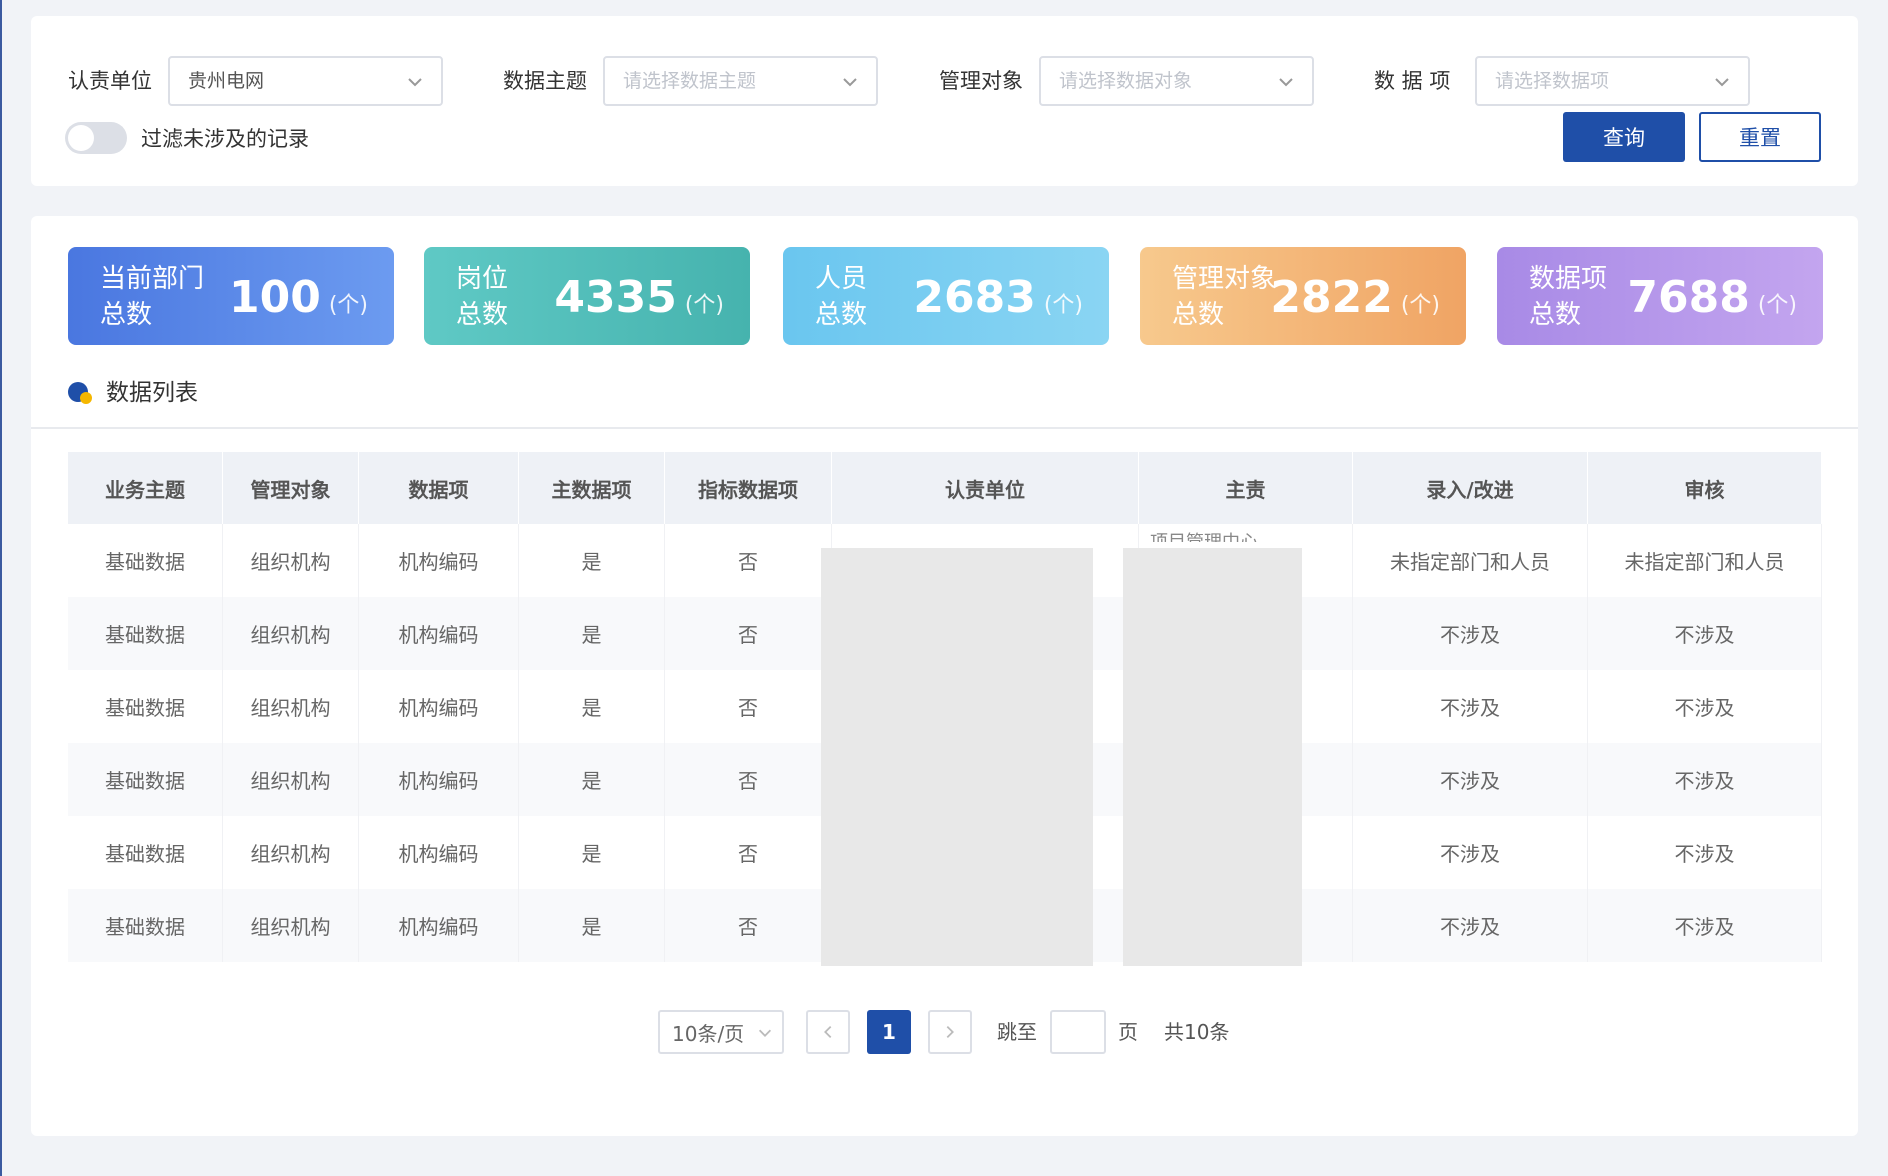 The width and height of the screenshot is (1888, 1176). What do you see at coordinates (1017, 1032) in the screenshot?
I see `jump-label: 跳至` at bounding box center [1017, 1032].